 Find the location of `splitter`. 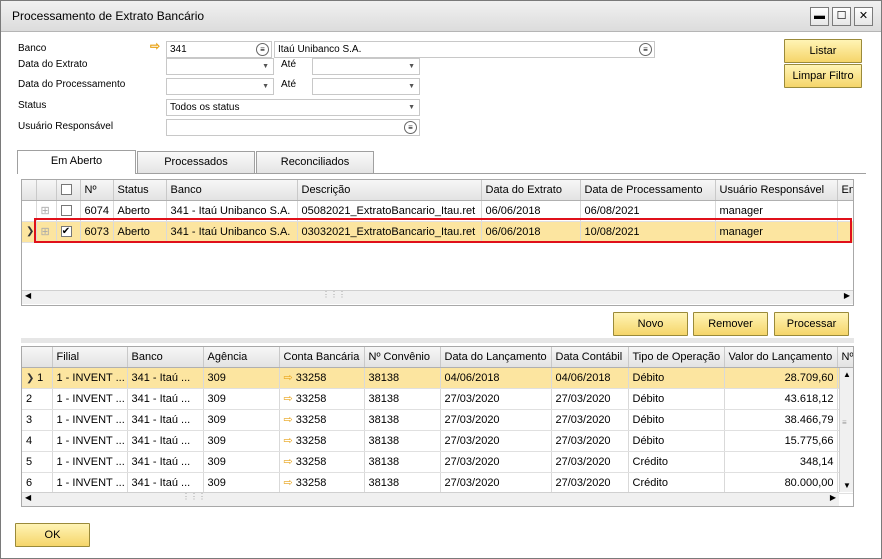

splitter is located at coordinates (437, 340).